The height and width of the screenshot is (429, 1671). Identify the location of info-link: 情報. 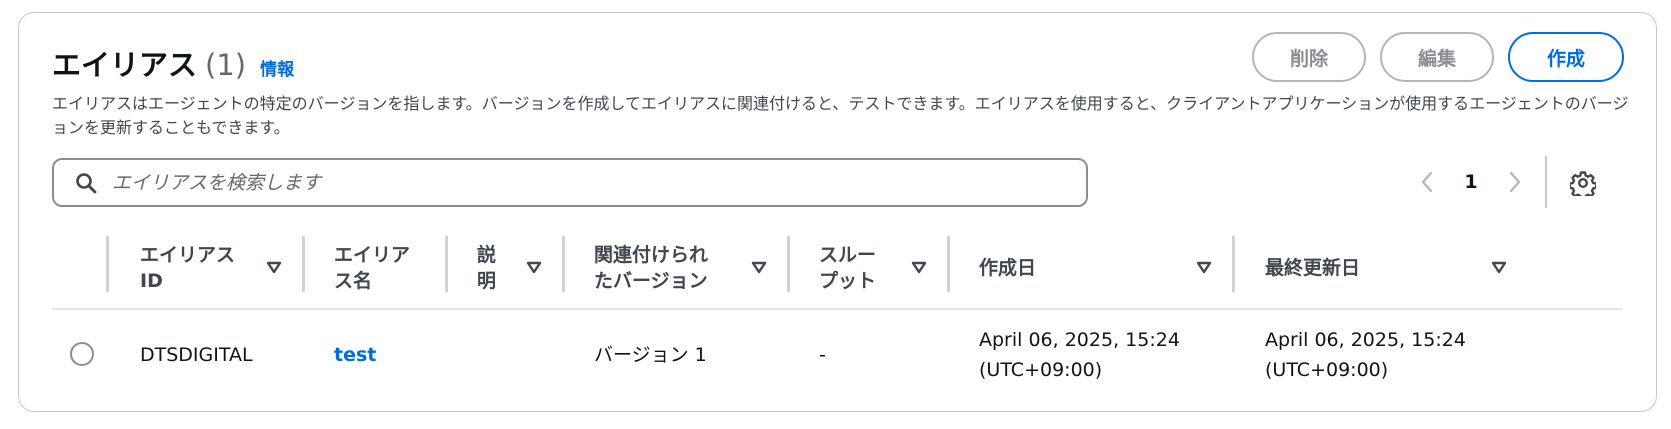
(277, 67).